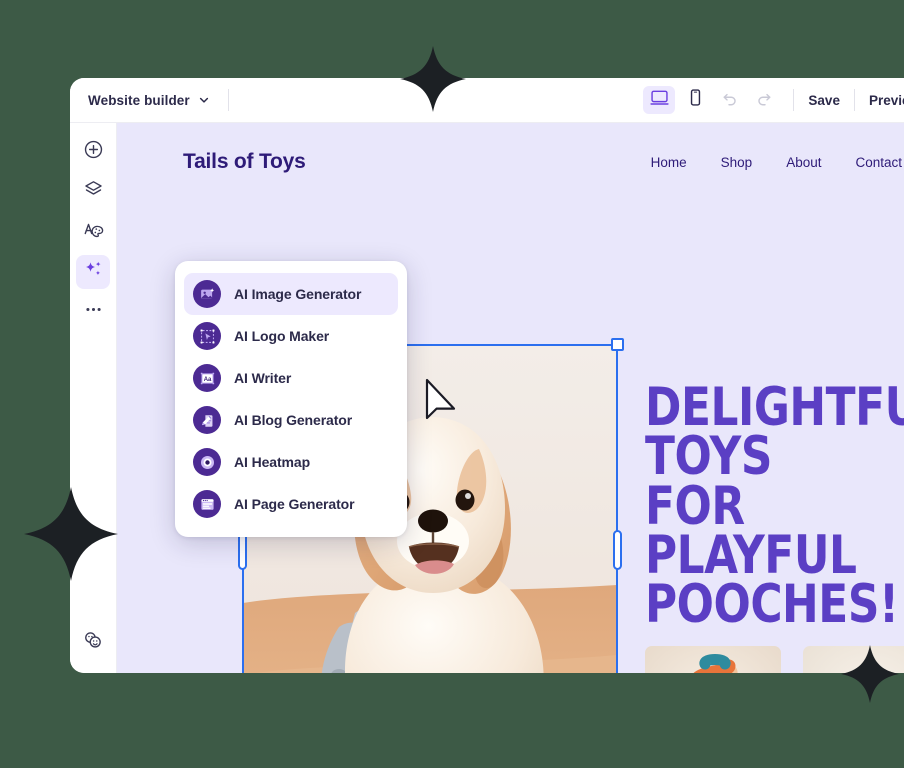 Image resolution: width=904 pixels, height=768 pixels. I want to click on menu-item-label: AI Page Generator, so click(294, 504).